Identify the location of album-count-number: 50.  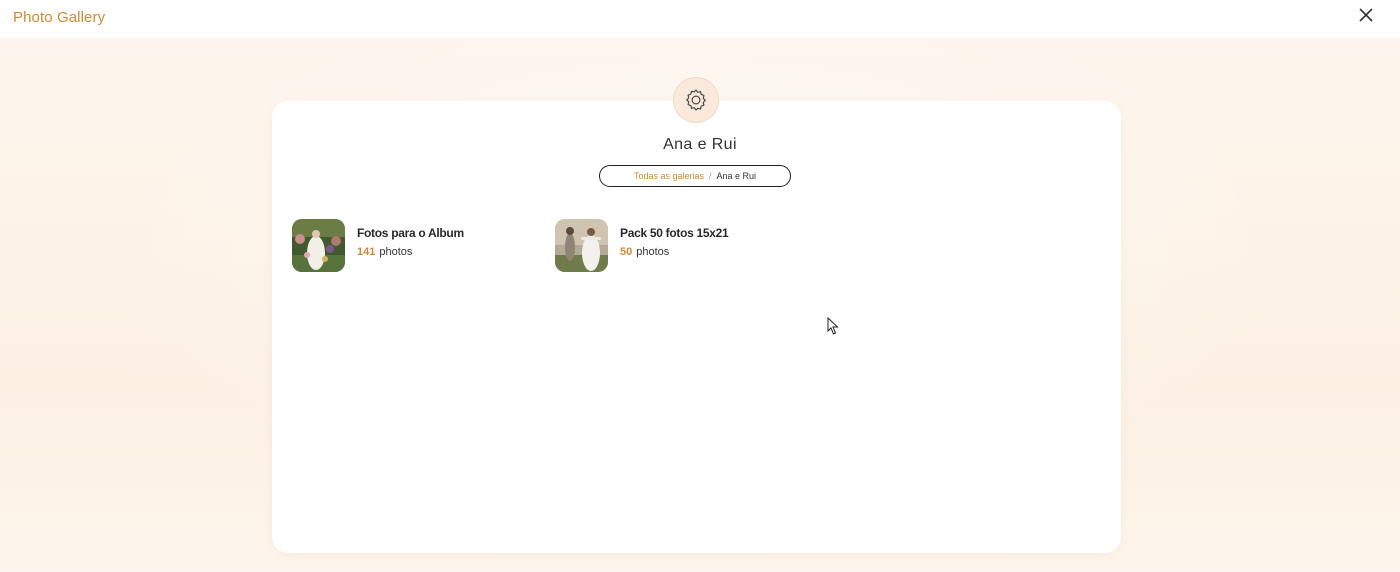
(626, 252).